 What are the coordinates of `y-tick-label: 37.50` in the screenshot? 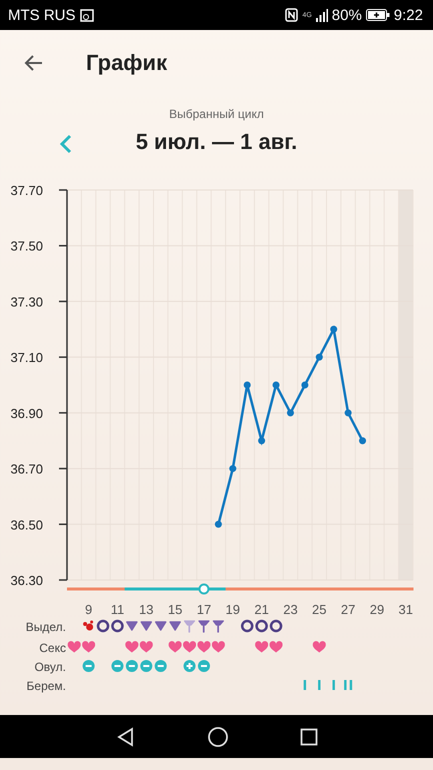 It's located at (26, 246).